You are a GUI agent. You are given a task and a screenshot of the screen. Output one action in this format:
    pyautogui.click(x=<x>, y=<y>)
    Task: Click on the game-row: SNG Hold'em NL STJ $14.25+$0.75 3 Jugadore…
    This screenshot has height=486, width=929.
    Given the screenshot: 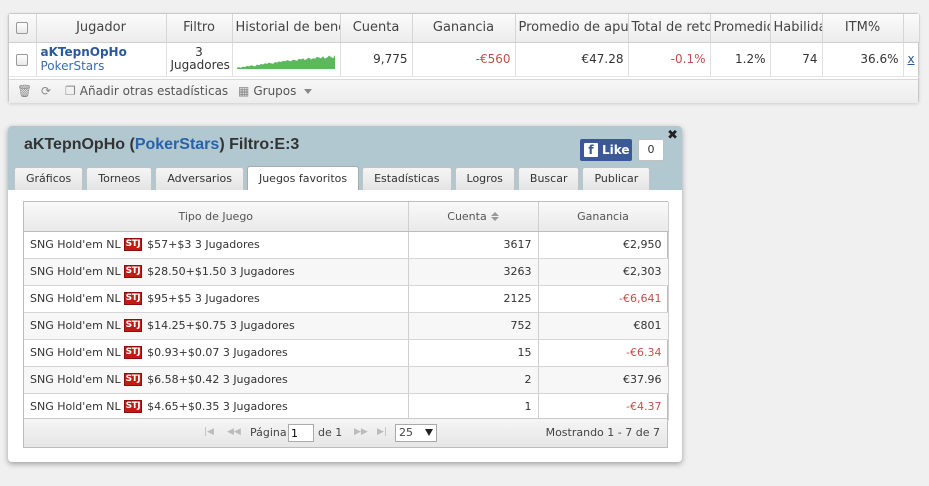 What is the action you would take?
    pyautogui.click(x=346, y=326)
    